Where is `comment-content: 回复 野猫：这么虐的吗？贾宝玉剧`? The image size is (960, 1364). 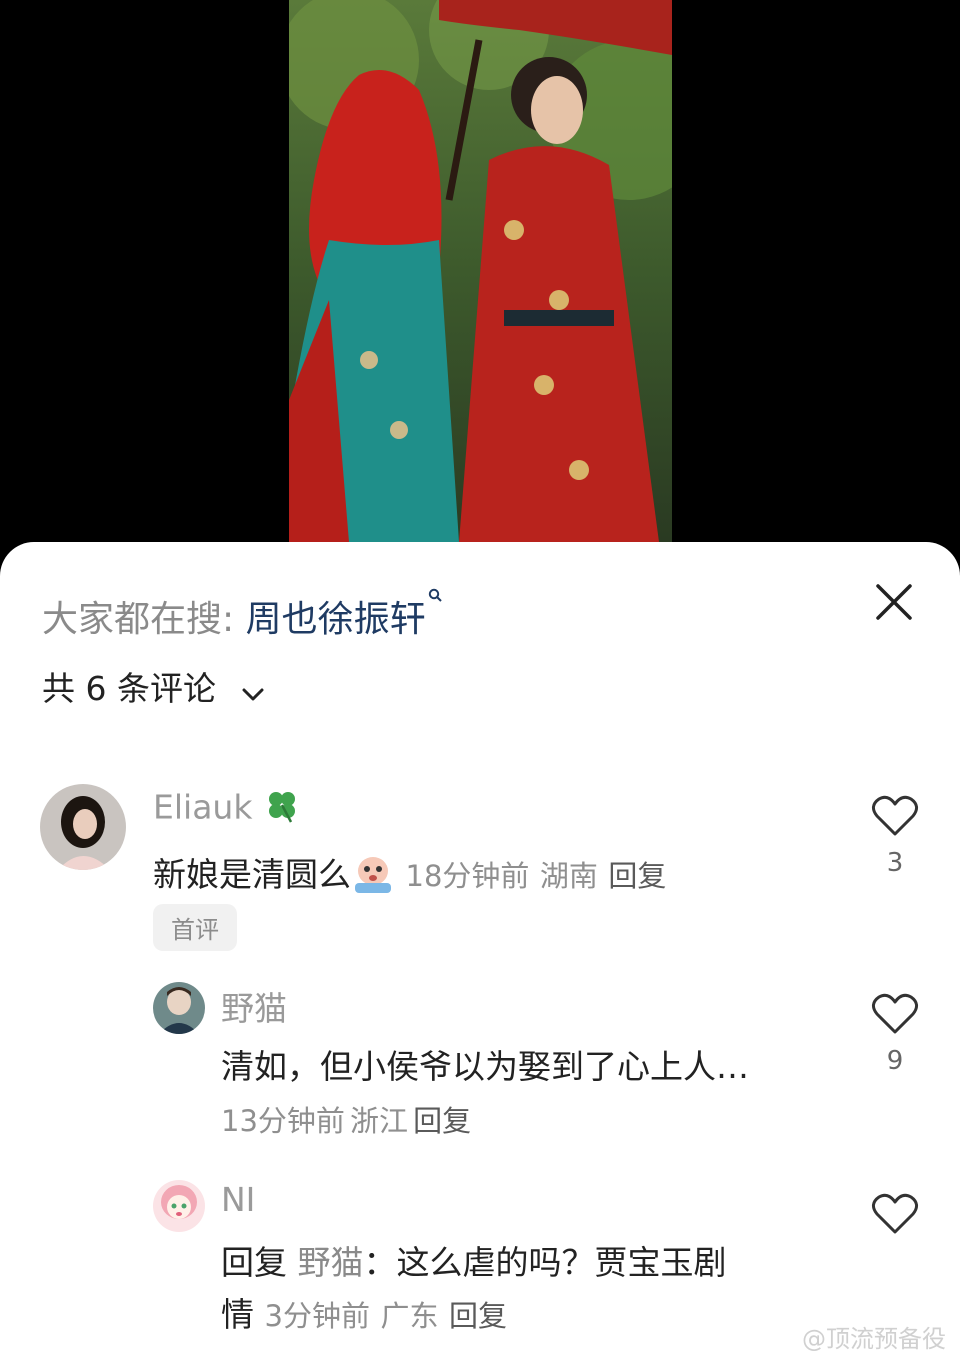
comment-content: 回复 野猫：这么虐的吗？贾宝玉剧 is located at coordinates (474, 1260).